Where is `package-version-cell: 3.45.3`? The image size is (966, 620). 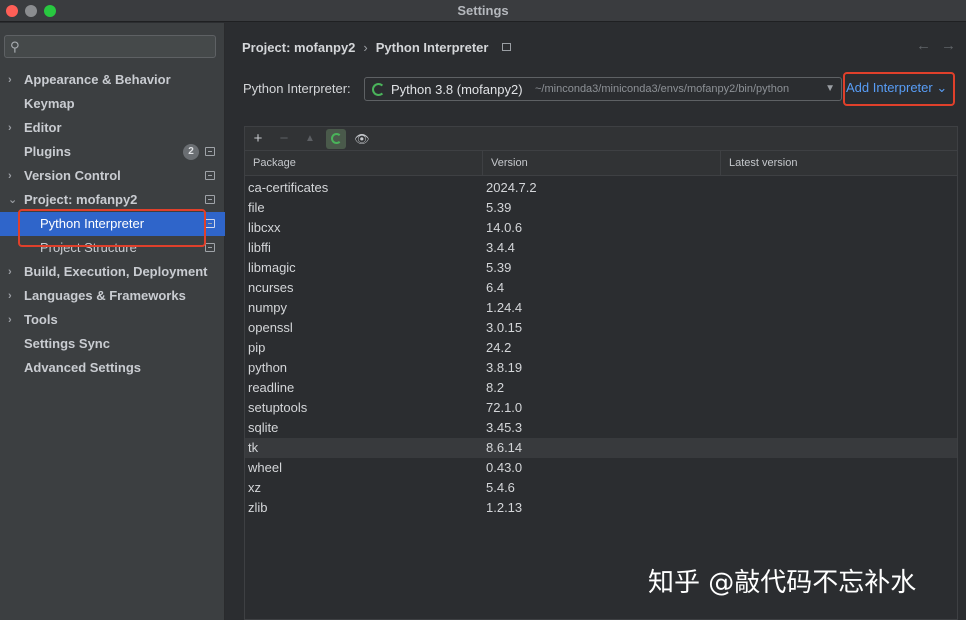
package-version-cell: 3.45.3 is located at coordinates (504, 428).